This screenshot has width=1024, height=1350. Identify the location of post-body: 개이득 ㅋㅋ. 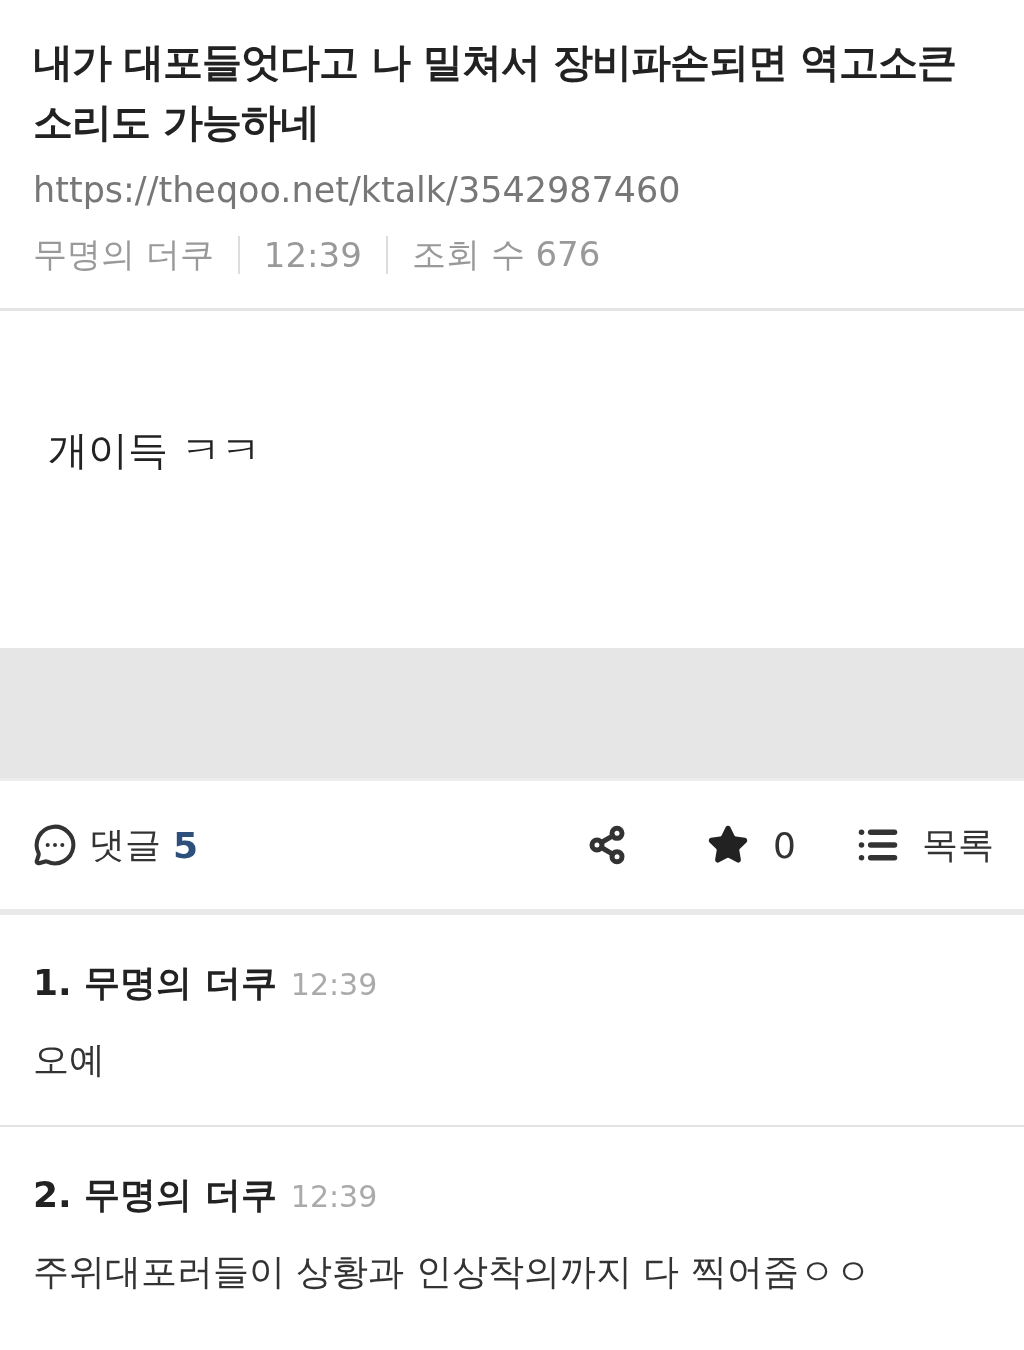
(154, 450).